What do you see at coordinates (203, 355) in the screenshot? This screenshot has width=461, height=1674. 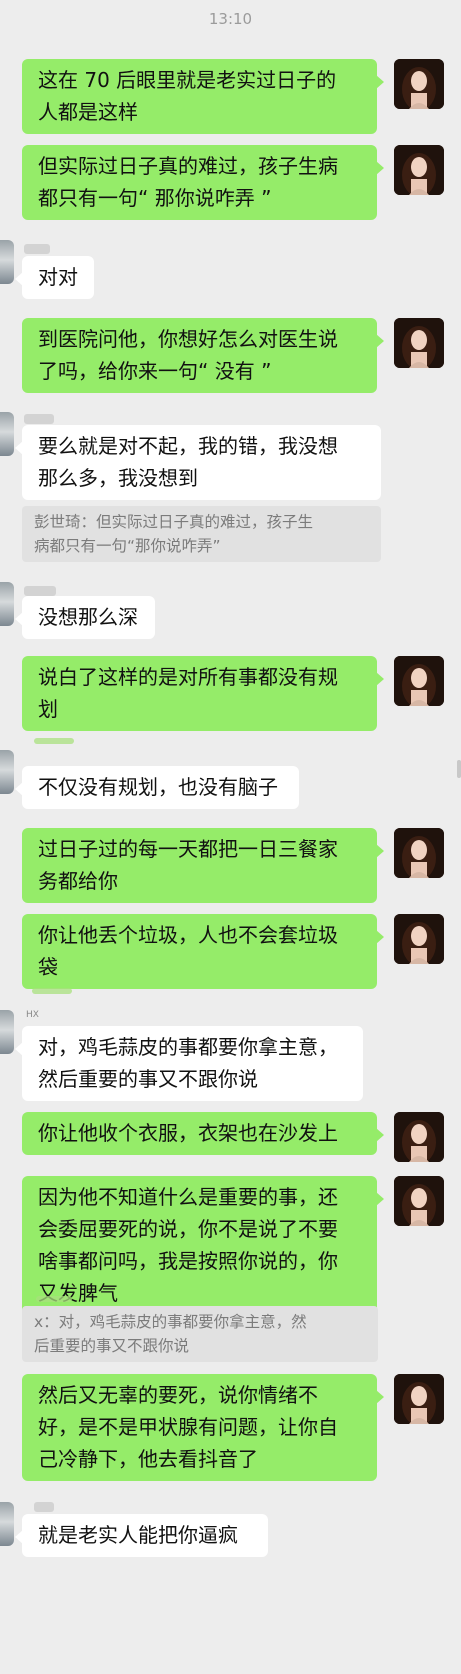 I see `message-bubble-sent: 到医院问他，你想好怎么对医生说 了吗，给你来一句“ 没有 ”` at bounding box center [203, 355].